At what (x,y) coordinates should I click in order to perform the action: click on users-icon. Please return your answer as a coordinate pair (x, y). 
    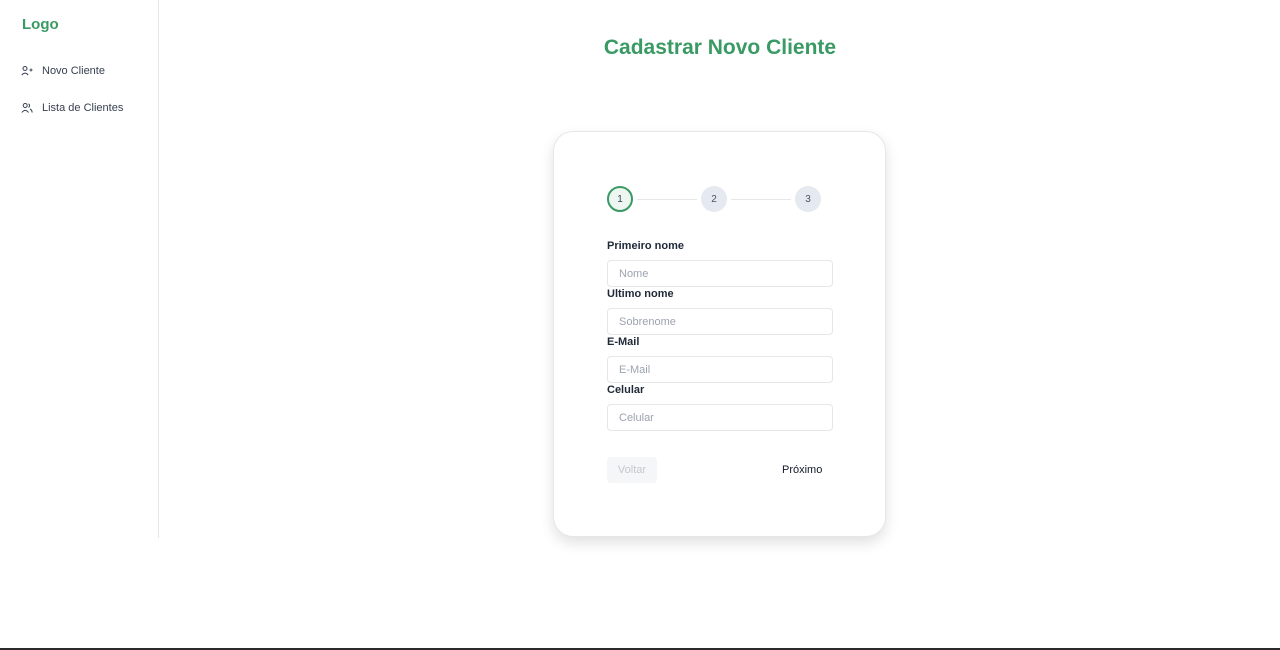
    Looking at the image, I should click on (27, 108).